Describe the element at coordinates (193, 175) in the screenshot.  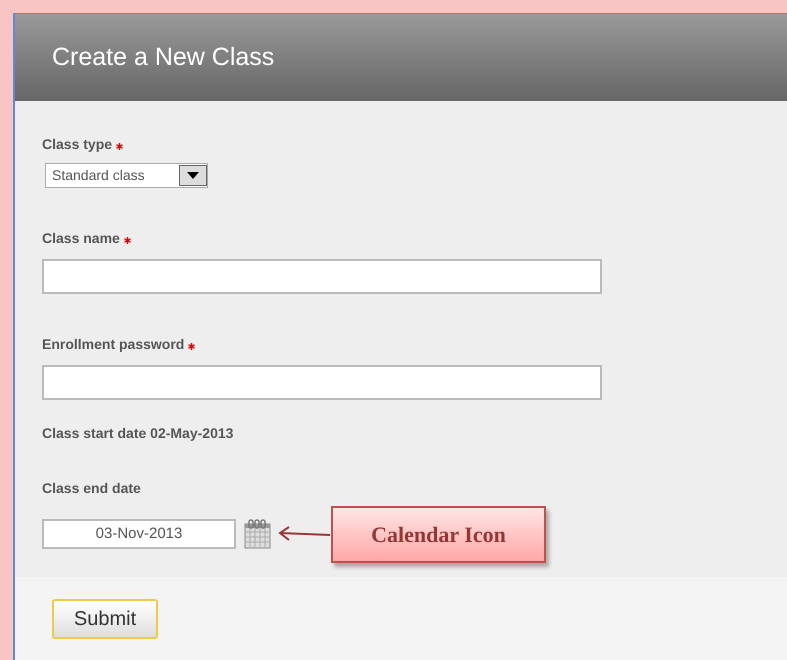
I see `caret-down-icon` at that location.